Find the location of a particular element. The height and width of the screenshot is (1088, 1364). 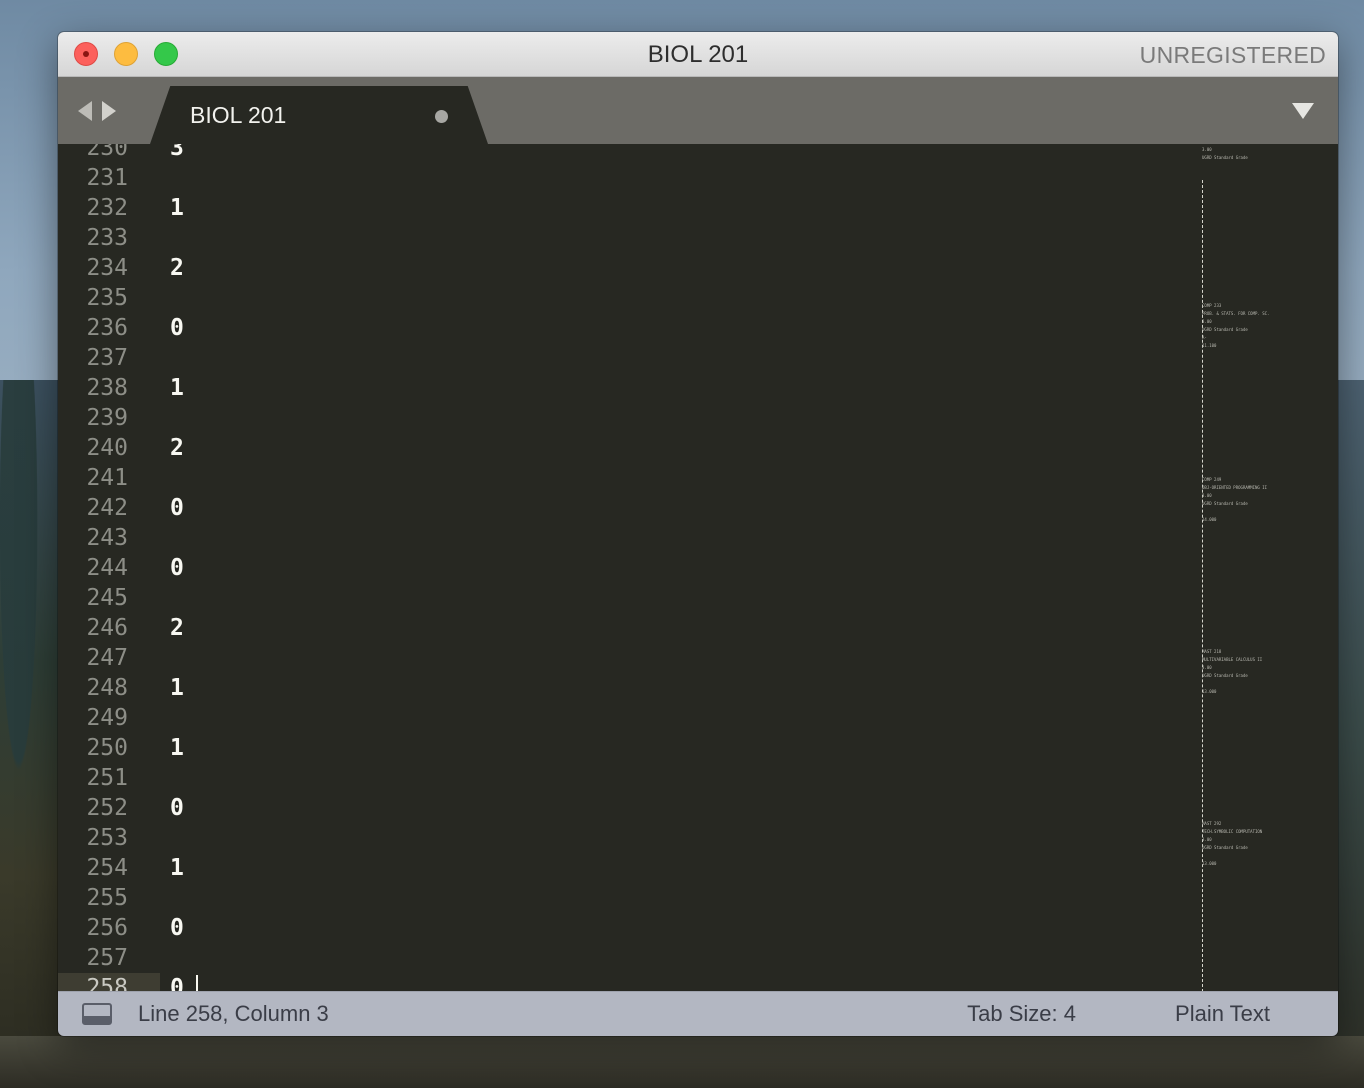

line-number-gutter: 234 is located at coordinates (109, 268).